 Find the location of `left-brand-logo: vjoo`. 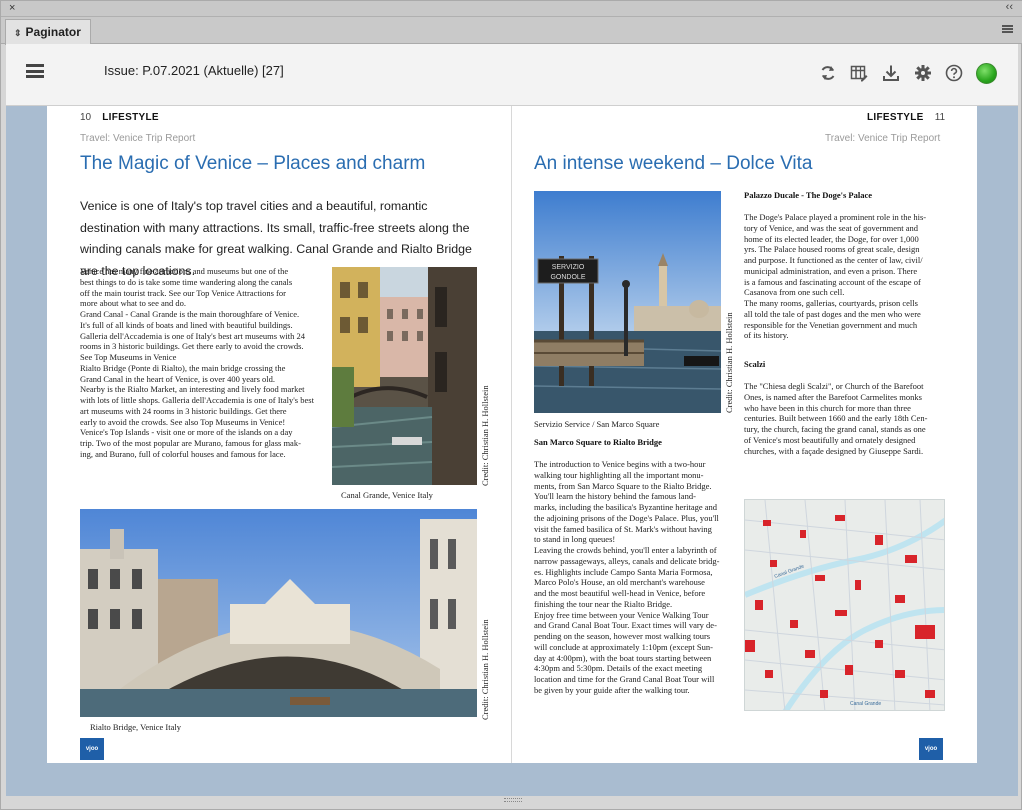

left-brand-logo: vjoo is located at coordinates (92, 749).